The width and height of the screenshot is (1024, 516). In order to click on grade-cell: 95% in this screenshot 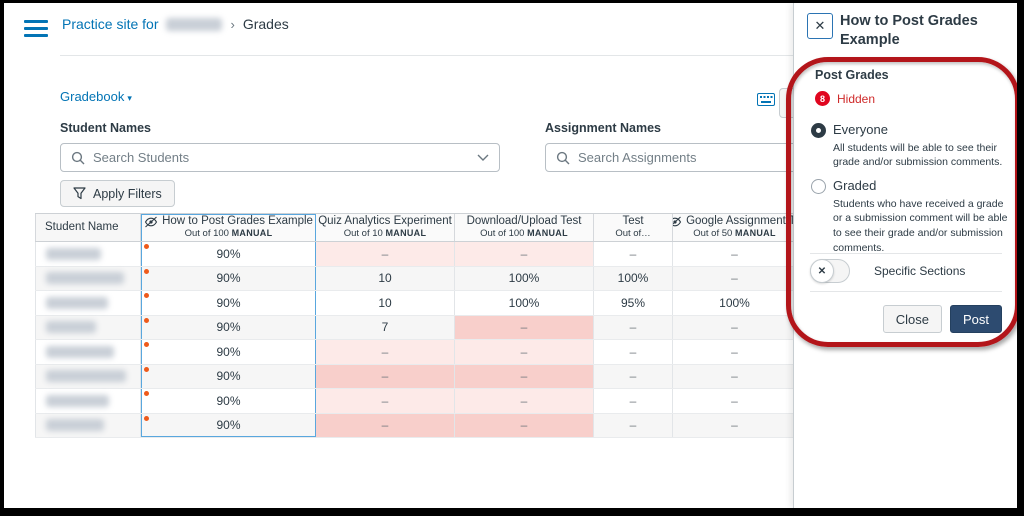, I will do `click(633, 303)`.